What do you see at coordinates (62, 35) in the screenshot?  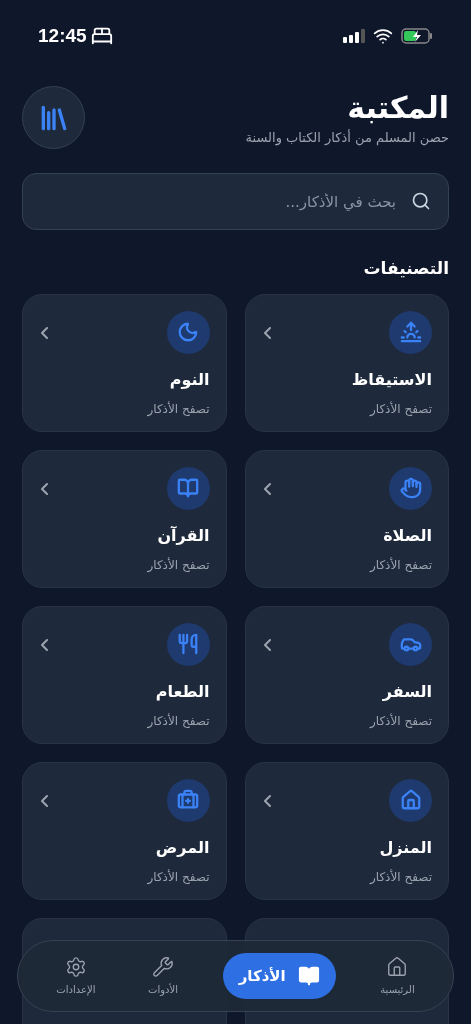 I see `status-time: 12:45` at bounding box center [62, 35].